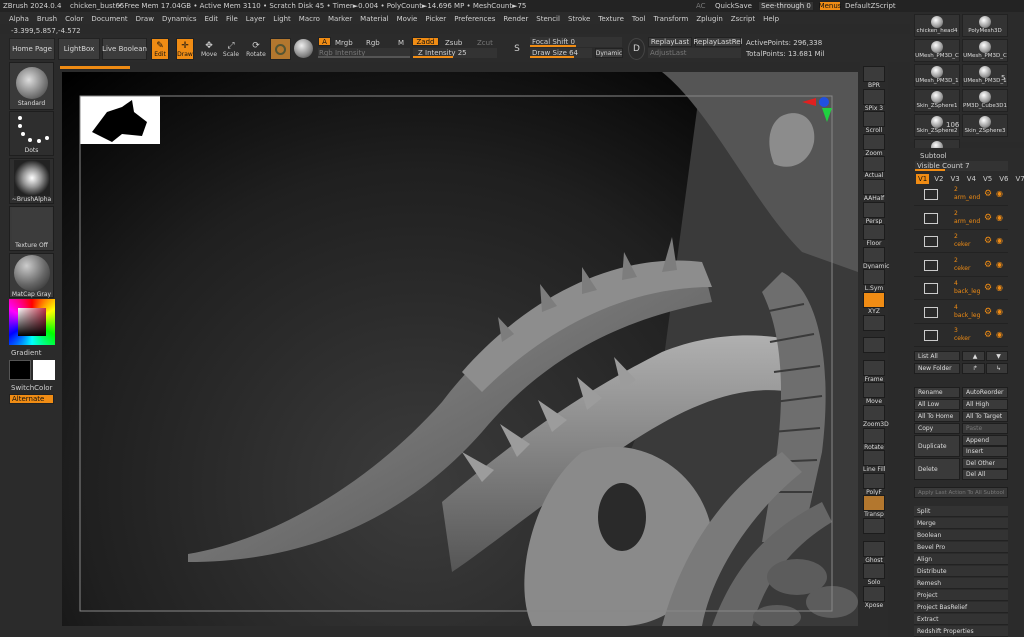 The width and height of the screenshot is (1024, 637). I want to click on lightbox-button: LightBox, so click(79, 49).